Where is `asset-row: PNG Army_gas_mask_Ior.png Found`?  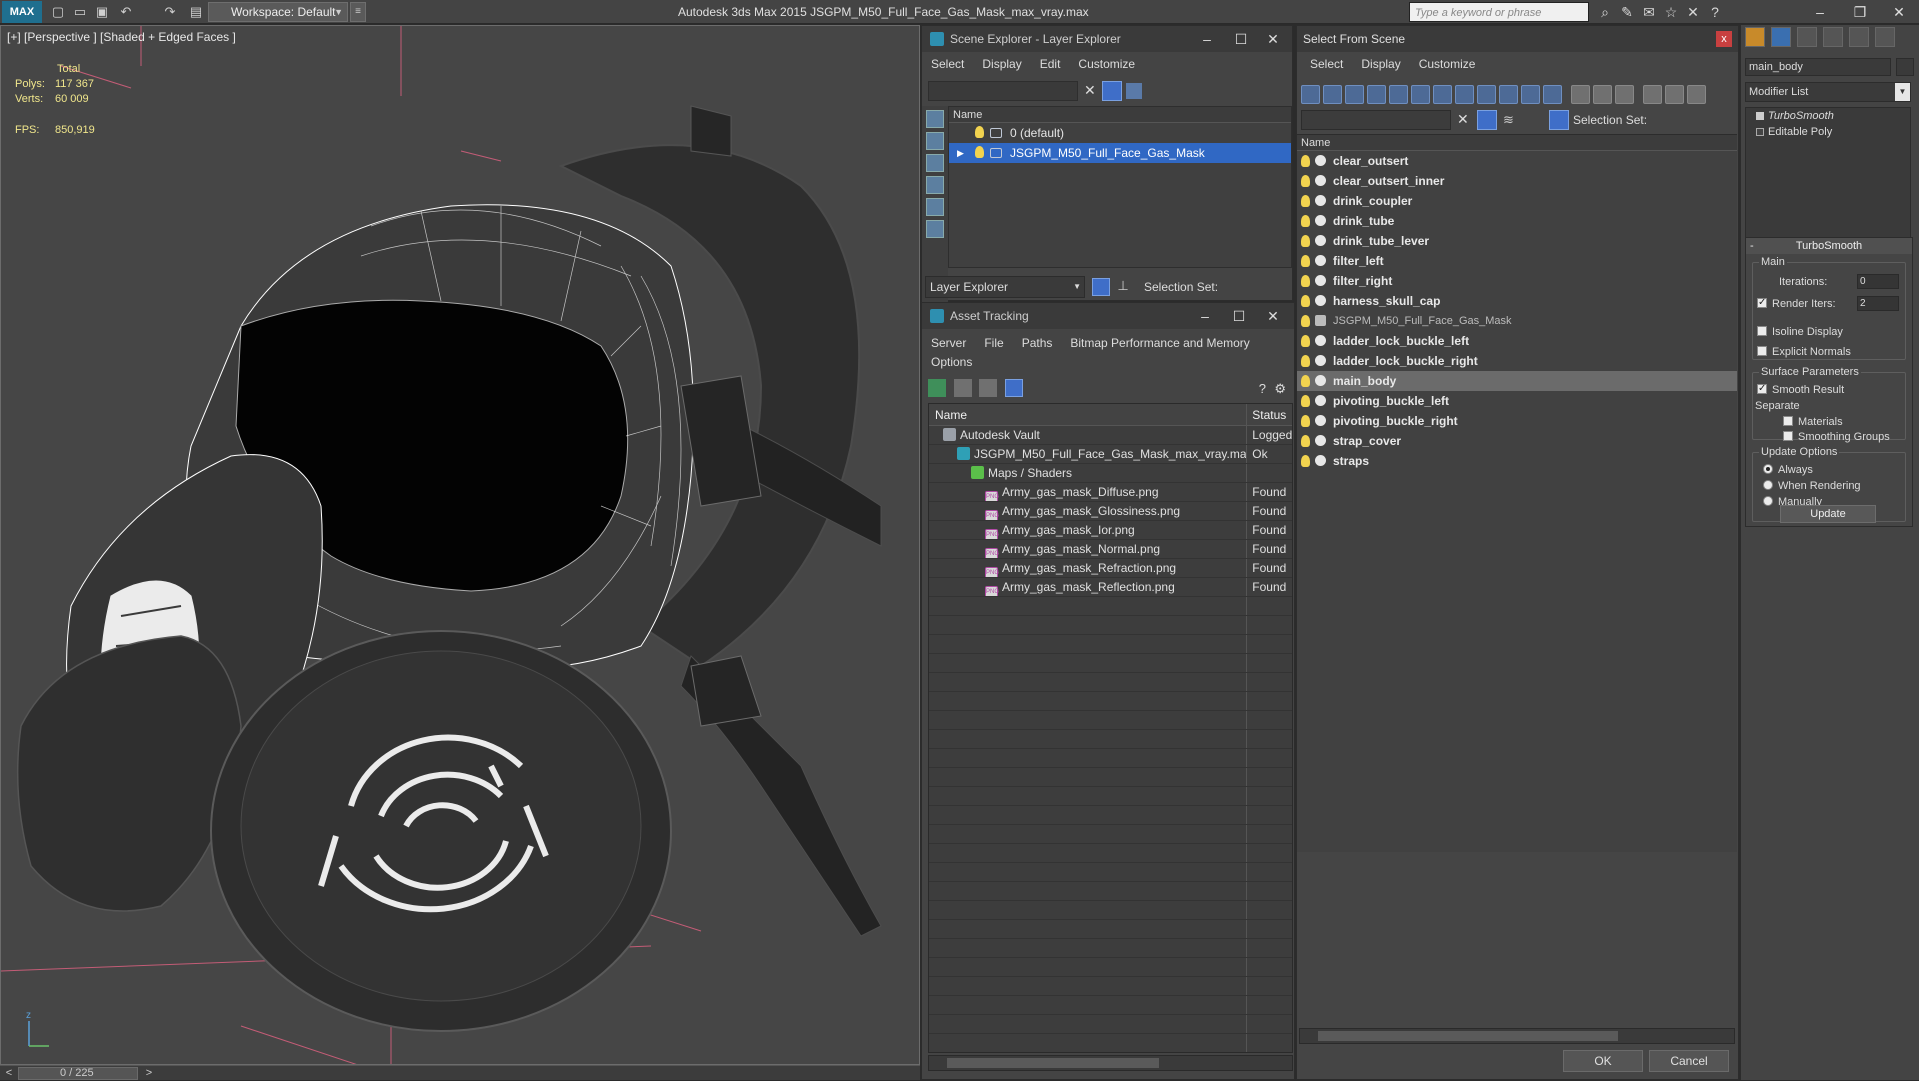
asset-row: PNG Army_gas_mask_Ior.png Found is located at coordinates (1110, 530).